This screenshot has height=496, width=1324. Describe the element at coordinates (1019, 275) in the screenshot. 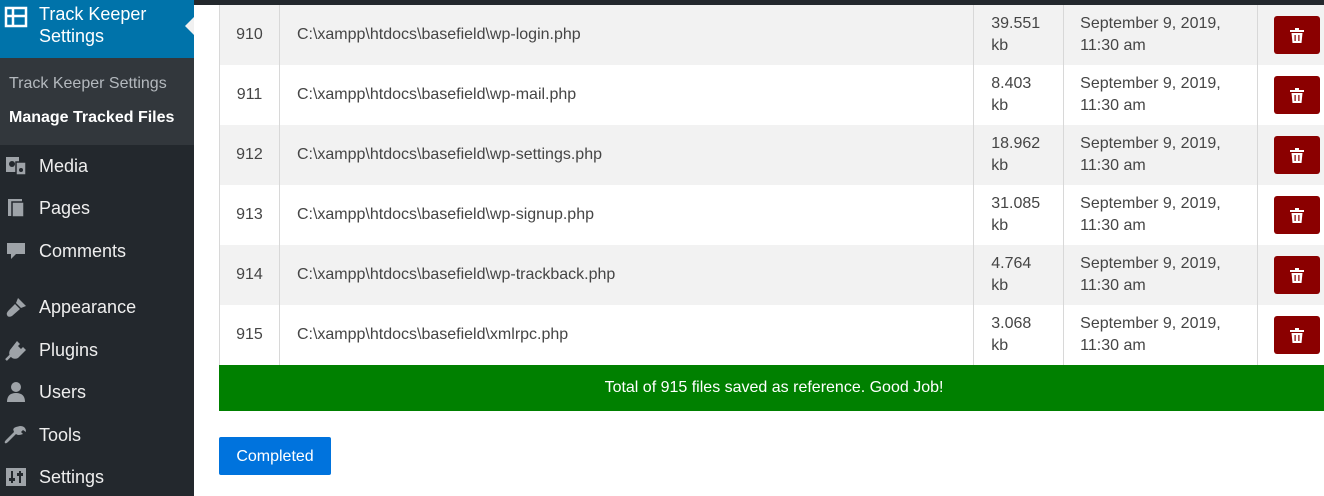

I see `file-size: 4.764 kb` at that location.